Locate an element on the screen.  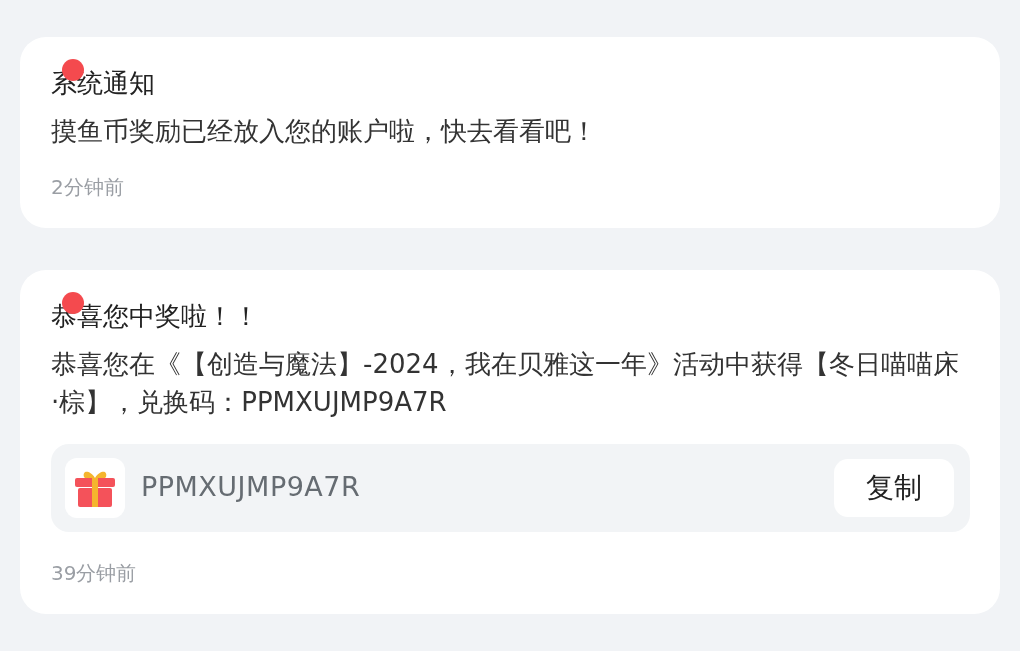
redeem-code: PPMXUJMP9A7R is located at coordinates (251, 487).